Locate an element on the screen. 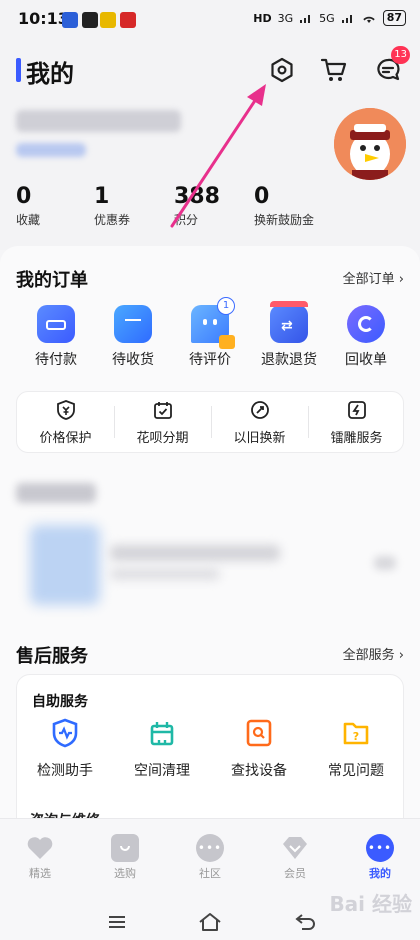 The height and width of the screenshot is (940, 420). message-badge: 13 is located at coordinates (400, 55).